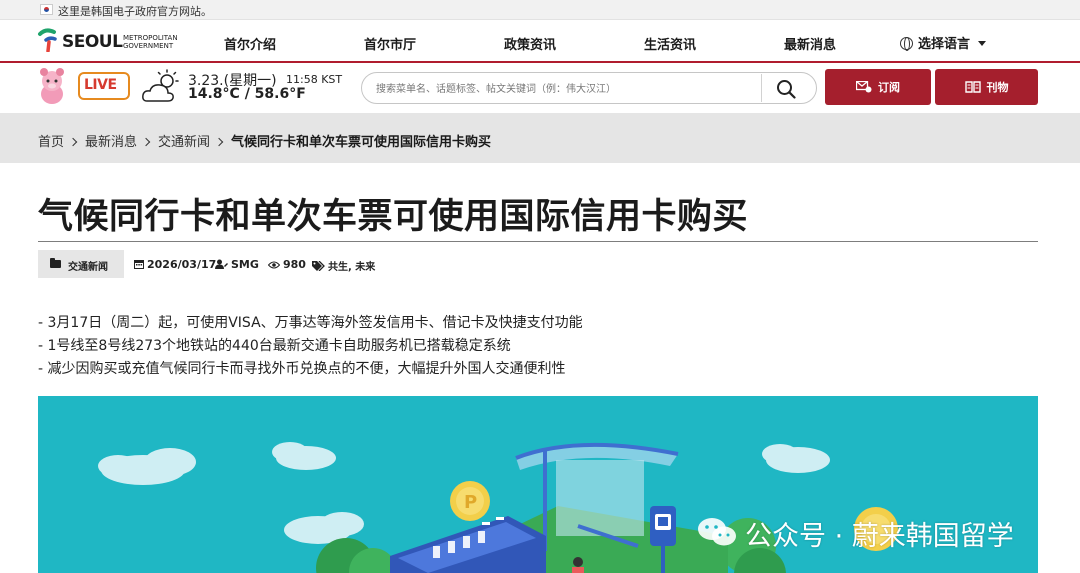  I want to click on publication-label: 刊物, so click(997, 87).